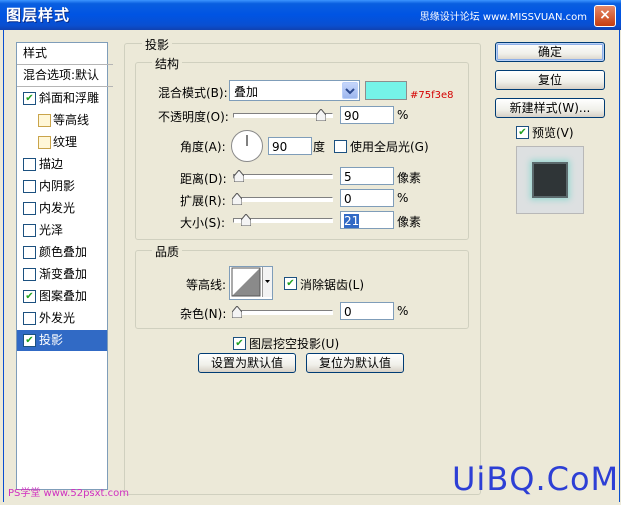 The height and width of the screenshot is (505, 621). Describe the element at coordinates (193, 93) in the screenshot. I see `blend-mode-label: 混合模式(B):` at that location.